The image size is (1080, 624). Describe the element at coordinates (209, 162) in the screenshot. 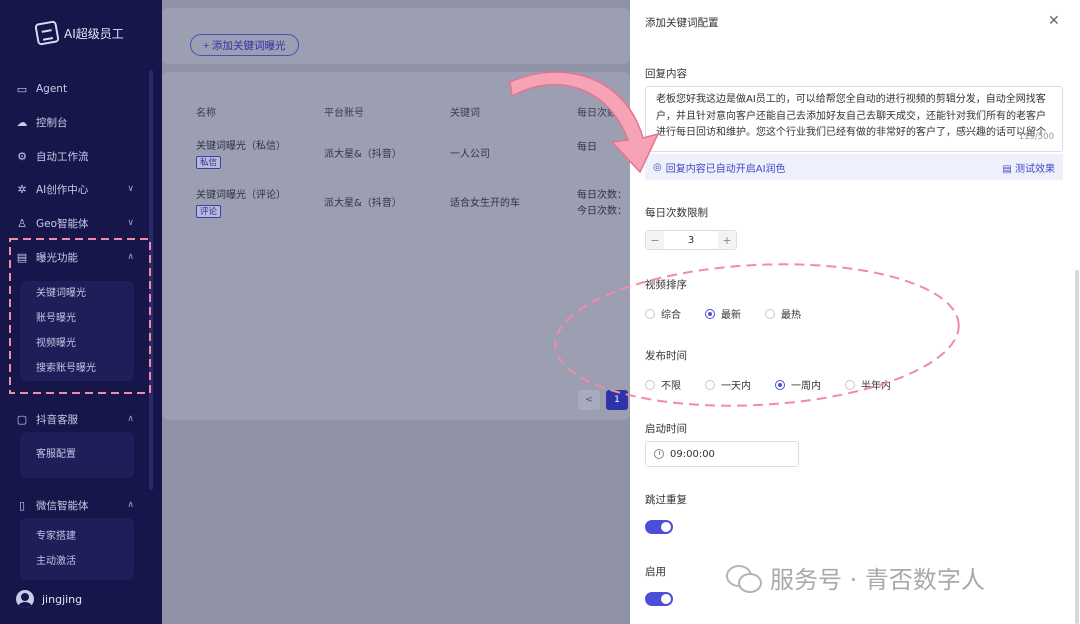

I see `row-tag: 私信` at that location.